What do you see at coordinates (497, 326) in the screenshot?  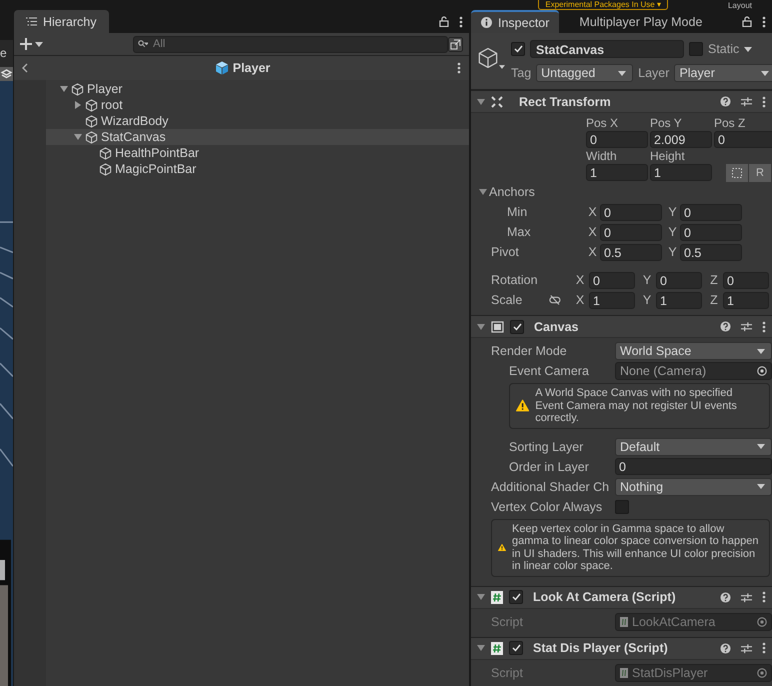 I see `canvas-icon` at bounding box center [497, 326].